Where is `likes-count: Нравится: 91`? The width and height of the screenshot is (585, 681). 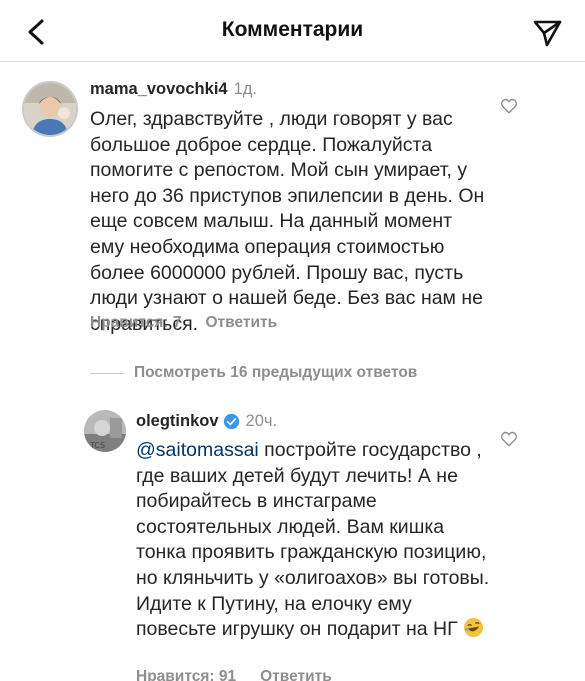
likes-count: Нравится: 91 is located at coordinates (186, 674).